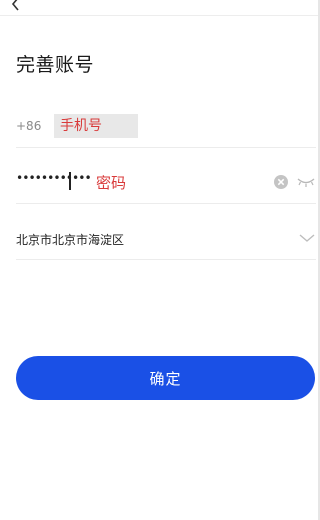  What do you see at coordinates (165, 378) in the screenshot?
I see `confirm-button: 确定` at bounding box center [165, 378].